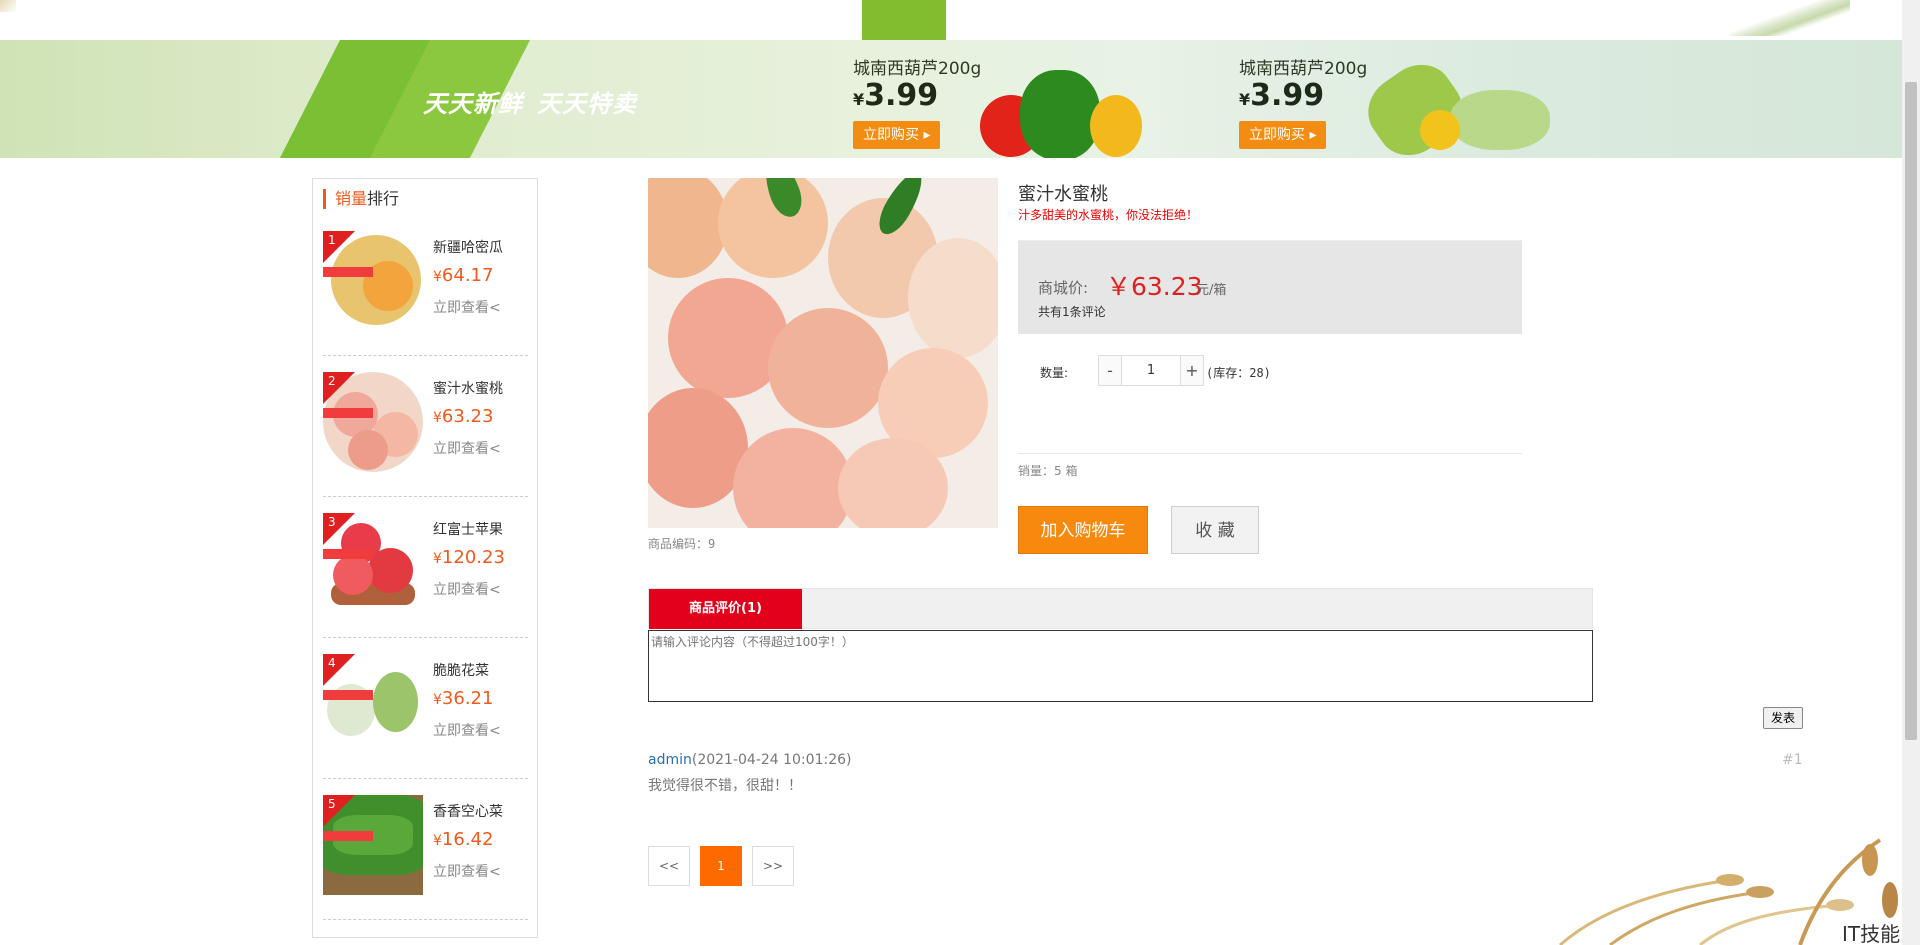  What do you see at coordinates (1110, 370) in the screenshot?
I see `decrease-quantity-button: -` at bounding box center [1110, 370].